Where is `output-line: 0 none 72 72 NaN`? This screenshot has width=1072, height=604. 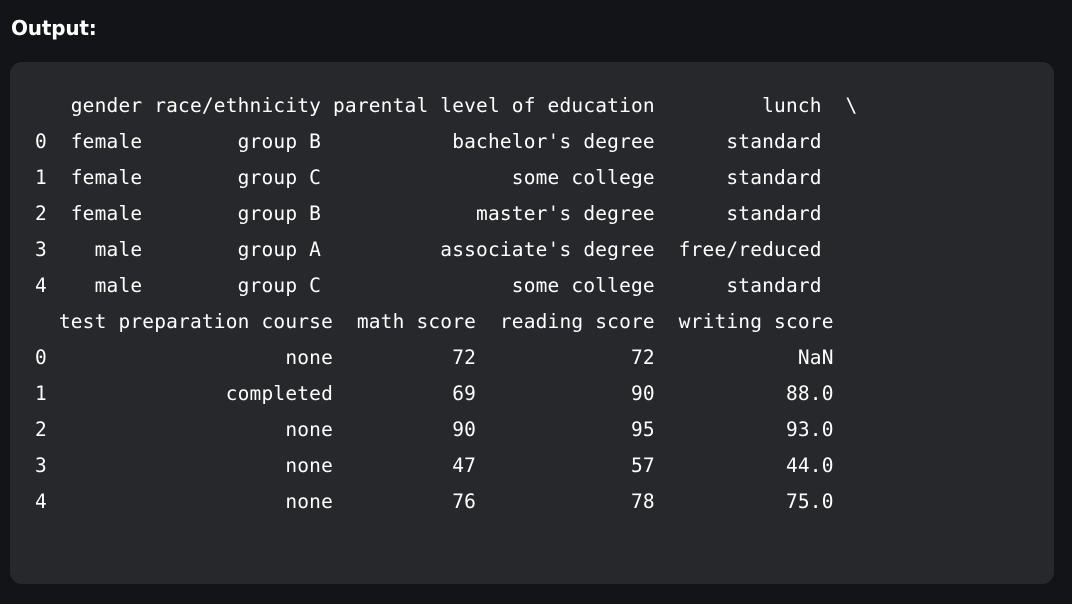 output-line: 0 none 72 72 NaN is located at coordinates (434, 357).